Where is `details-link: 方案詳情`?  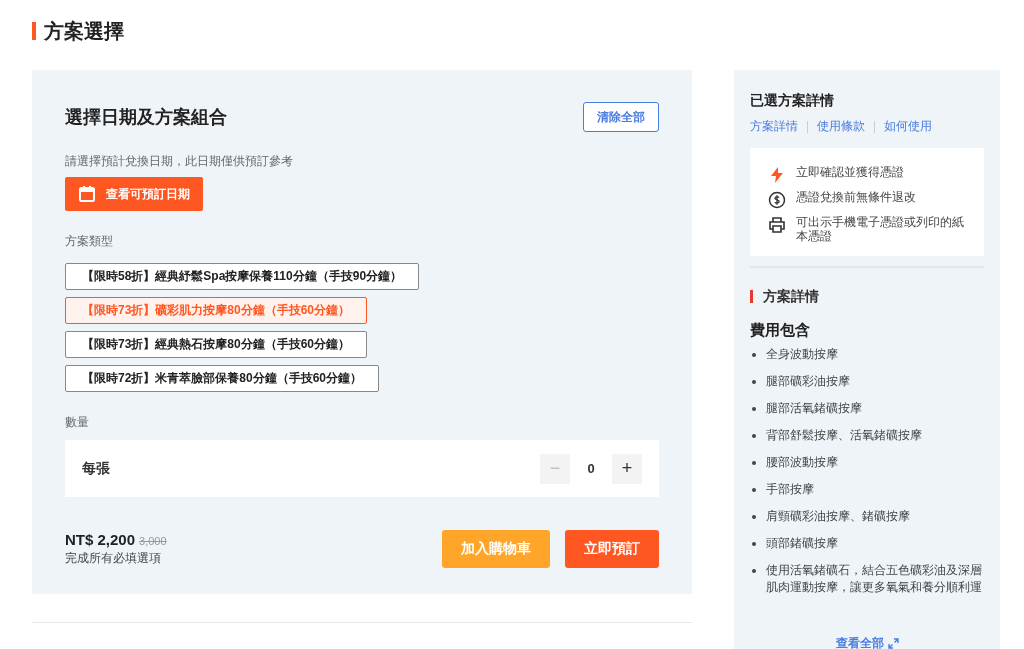 details-link: 方案詳情 is located at coordinates (774, 126).